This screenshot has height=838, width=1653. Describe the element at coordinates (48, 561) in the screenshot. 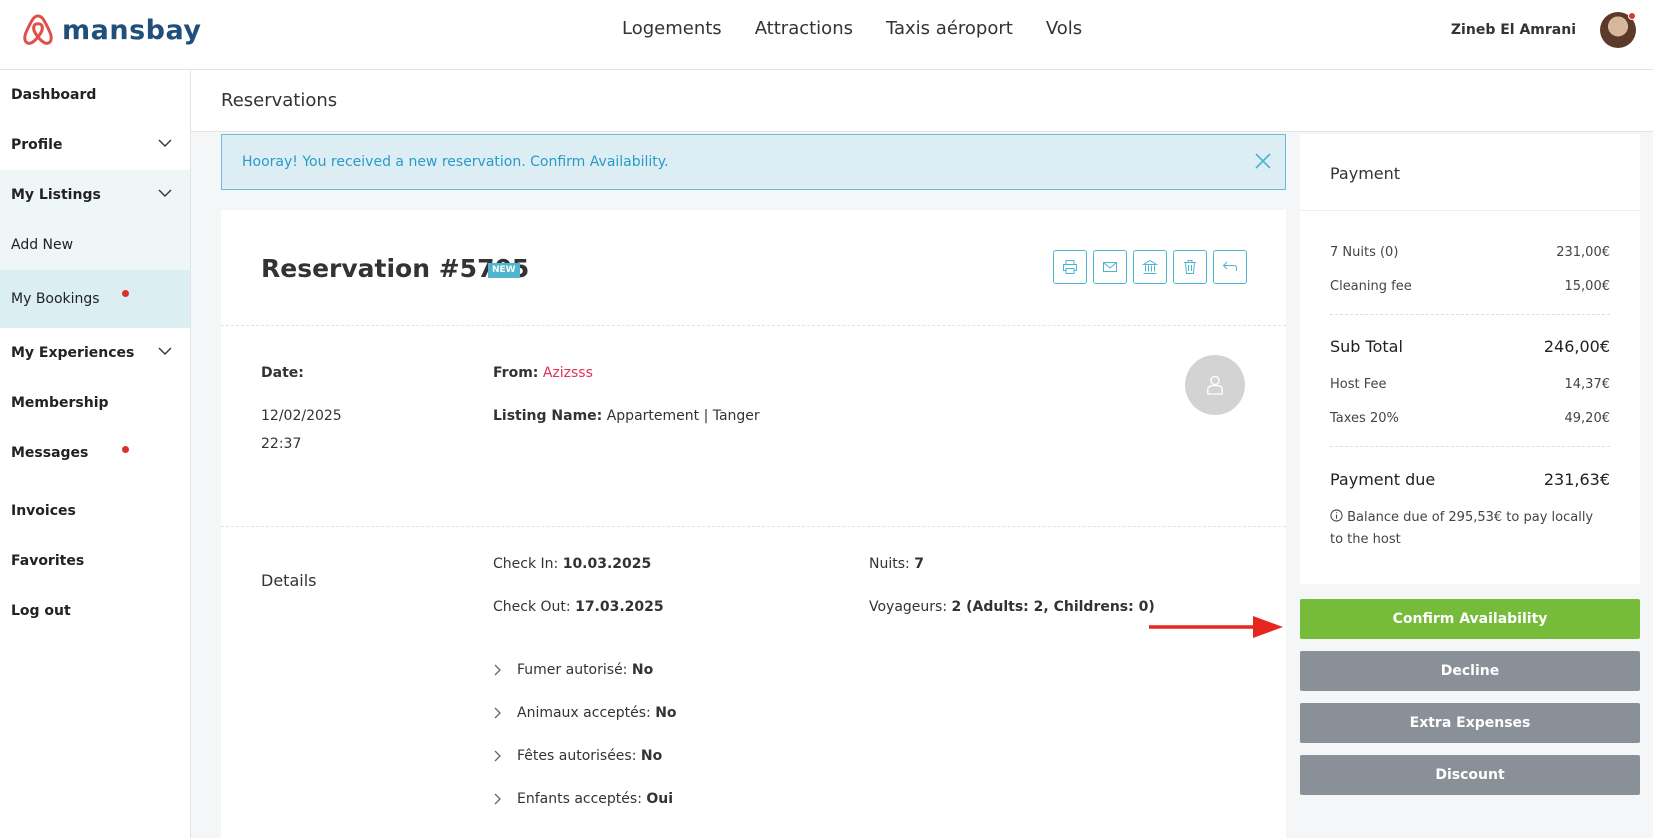

I see `sidebar-item-label: Favorites` at that location.